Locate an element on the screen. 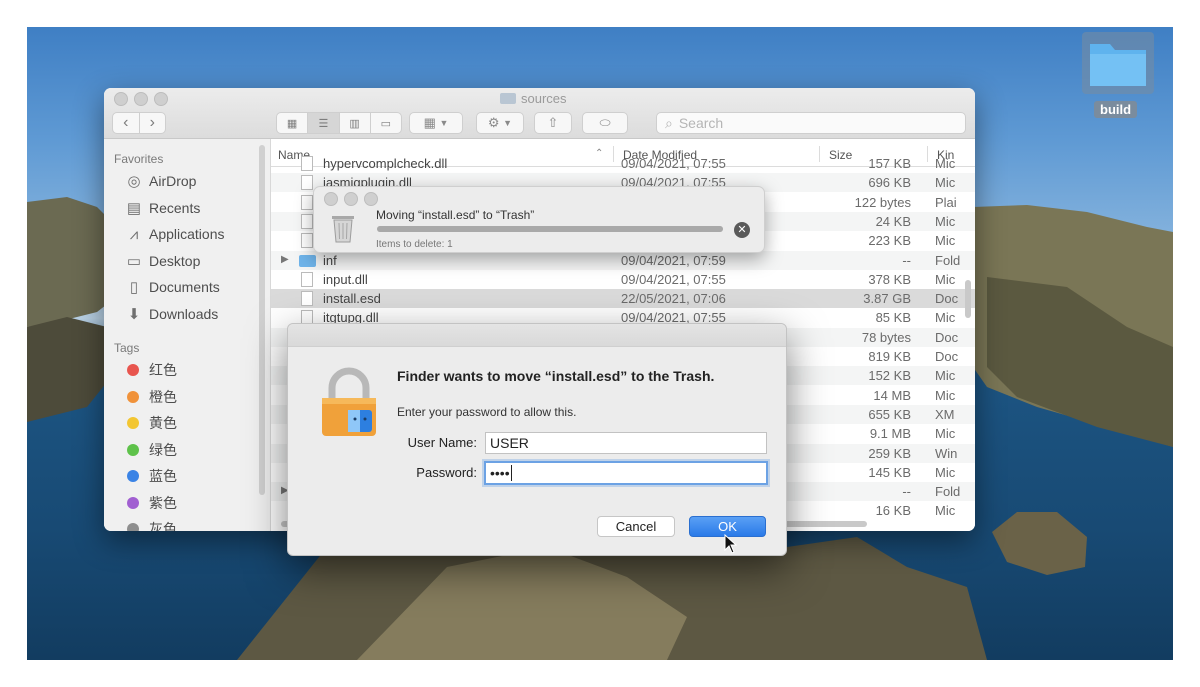  cancel-button: Cancel is located at coordinates (636, 526).